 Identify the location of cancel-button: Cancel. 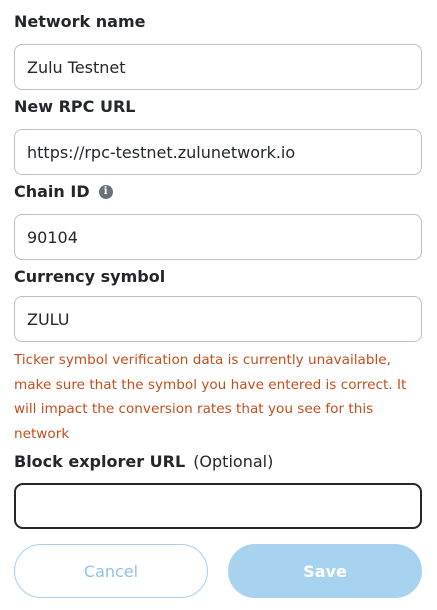
(111, 571).